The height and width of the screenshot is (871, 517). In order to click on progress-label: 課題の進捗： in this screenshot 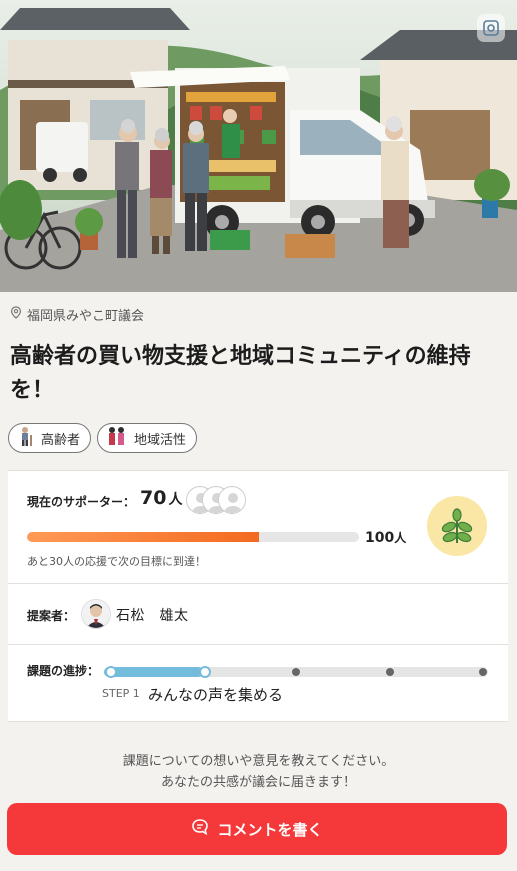, I will do `click(63, 671)`.